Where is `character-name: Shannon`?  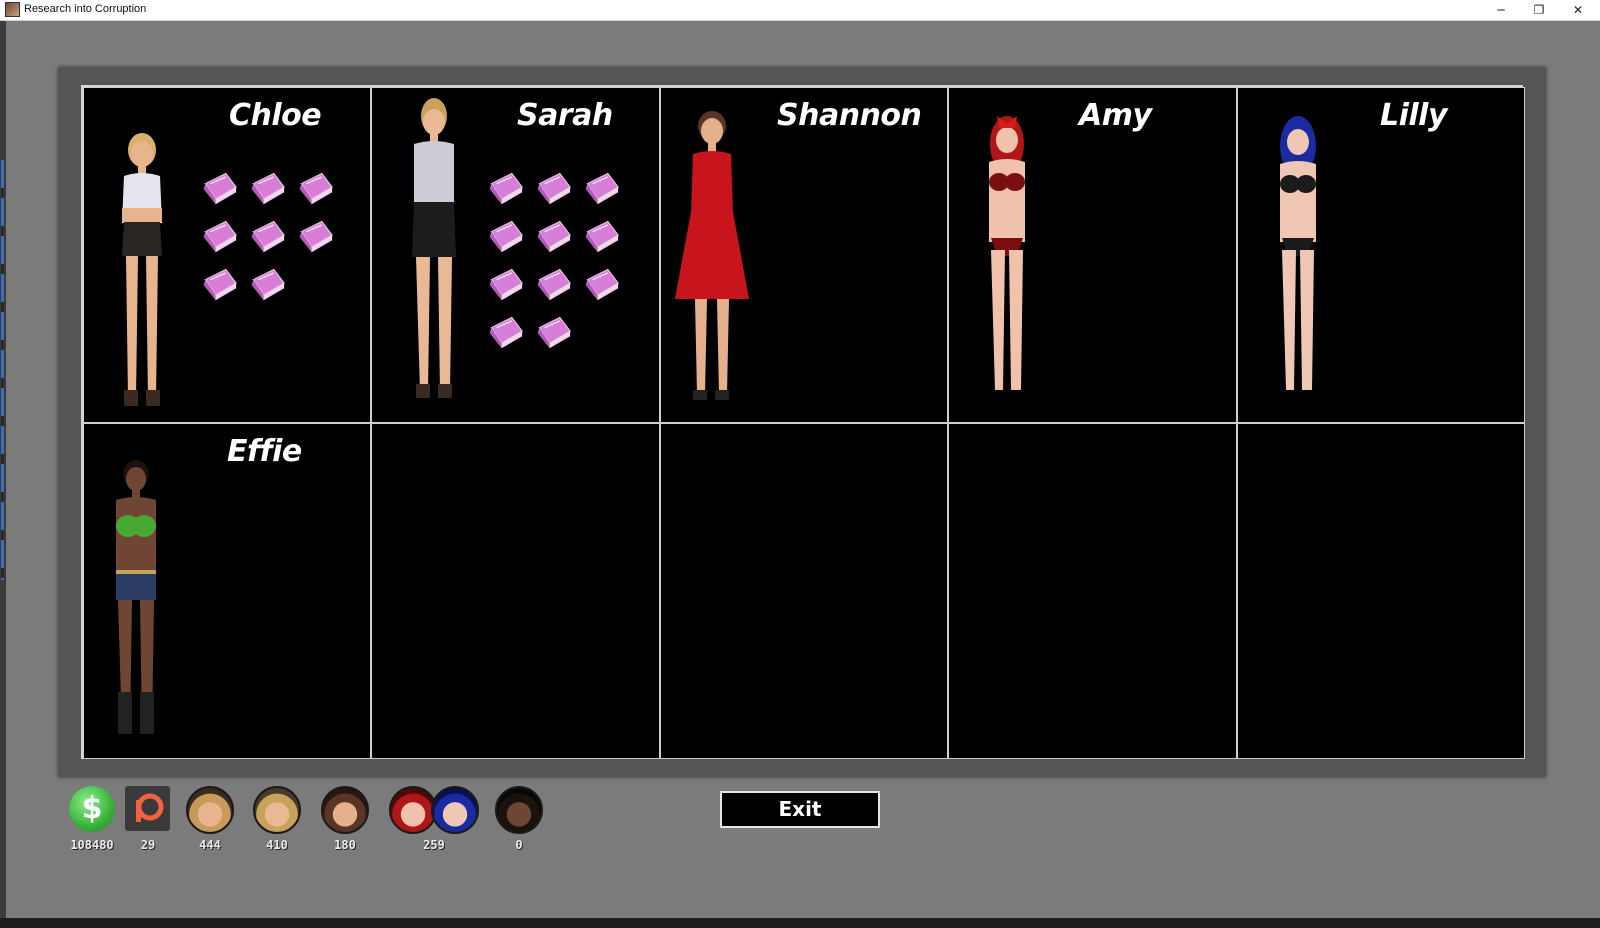 character-name: Shannon is located at coordinates (849, 115).